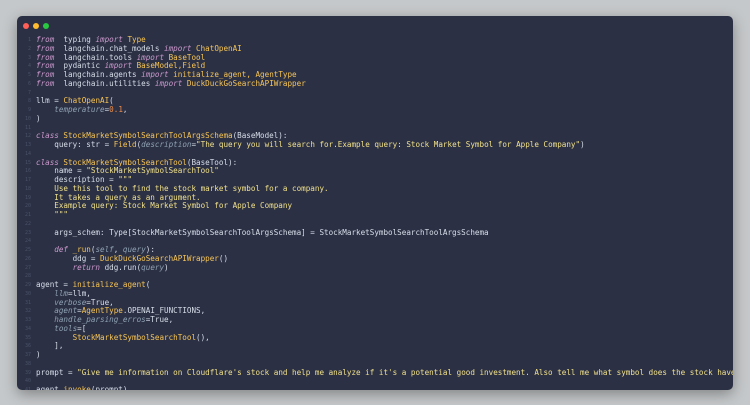 This screenshot has height=405, width=750. What do you see at coordinates (27, 241) in the screenshot?
I see `line-number: 24` at bounding box center [27, 241].